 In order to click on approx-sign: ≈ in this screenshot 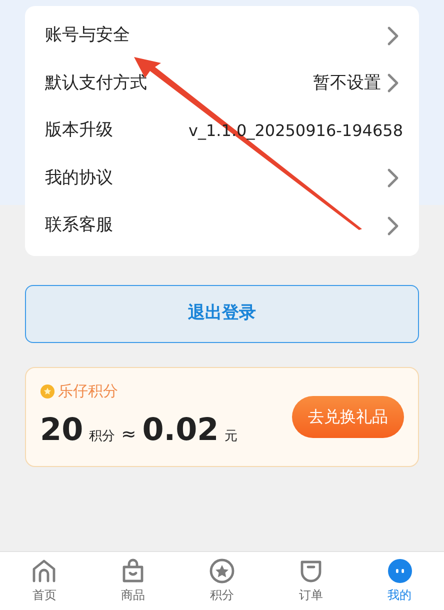, I will do `click(128, 434)`.